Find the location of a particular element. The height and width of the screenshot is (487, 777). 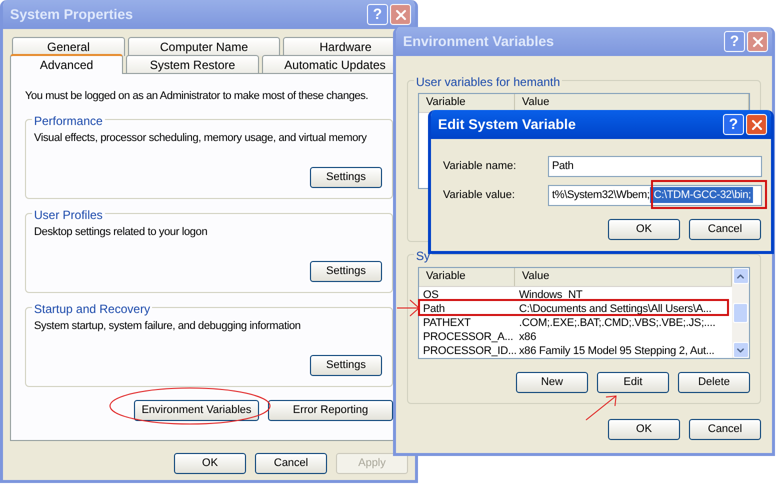

scroll-bar is located at coordinates (740, 313).